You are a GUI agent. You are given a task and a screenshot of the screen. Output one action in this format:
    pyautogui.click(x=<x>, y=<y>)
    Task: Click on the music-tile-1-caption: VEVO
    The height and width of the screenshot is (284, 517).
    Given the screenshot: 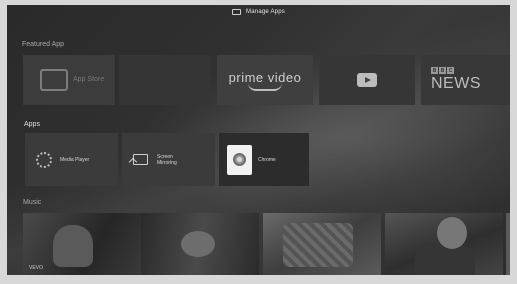 What is the action you would take?
    pyautogui.click(x=36, y=268)
    